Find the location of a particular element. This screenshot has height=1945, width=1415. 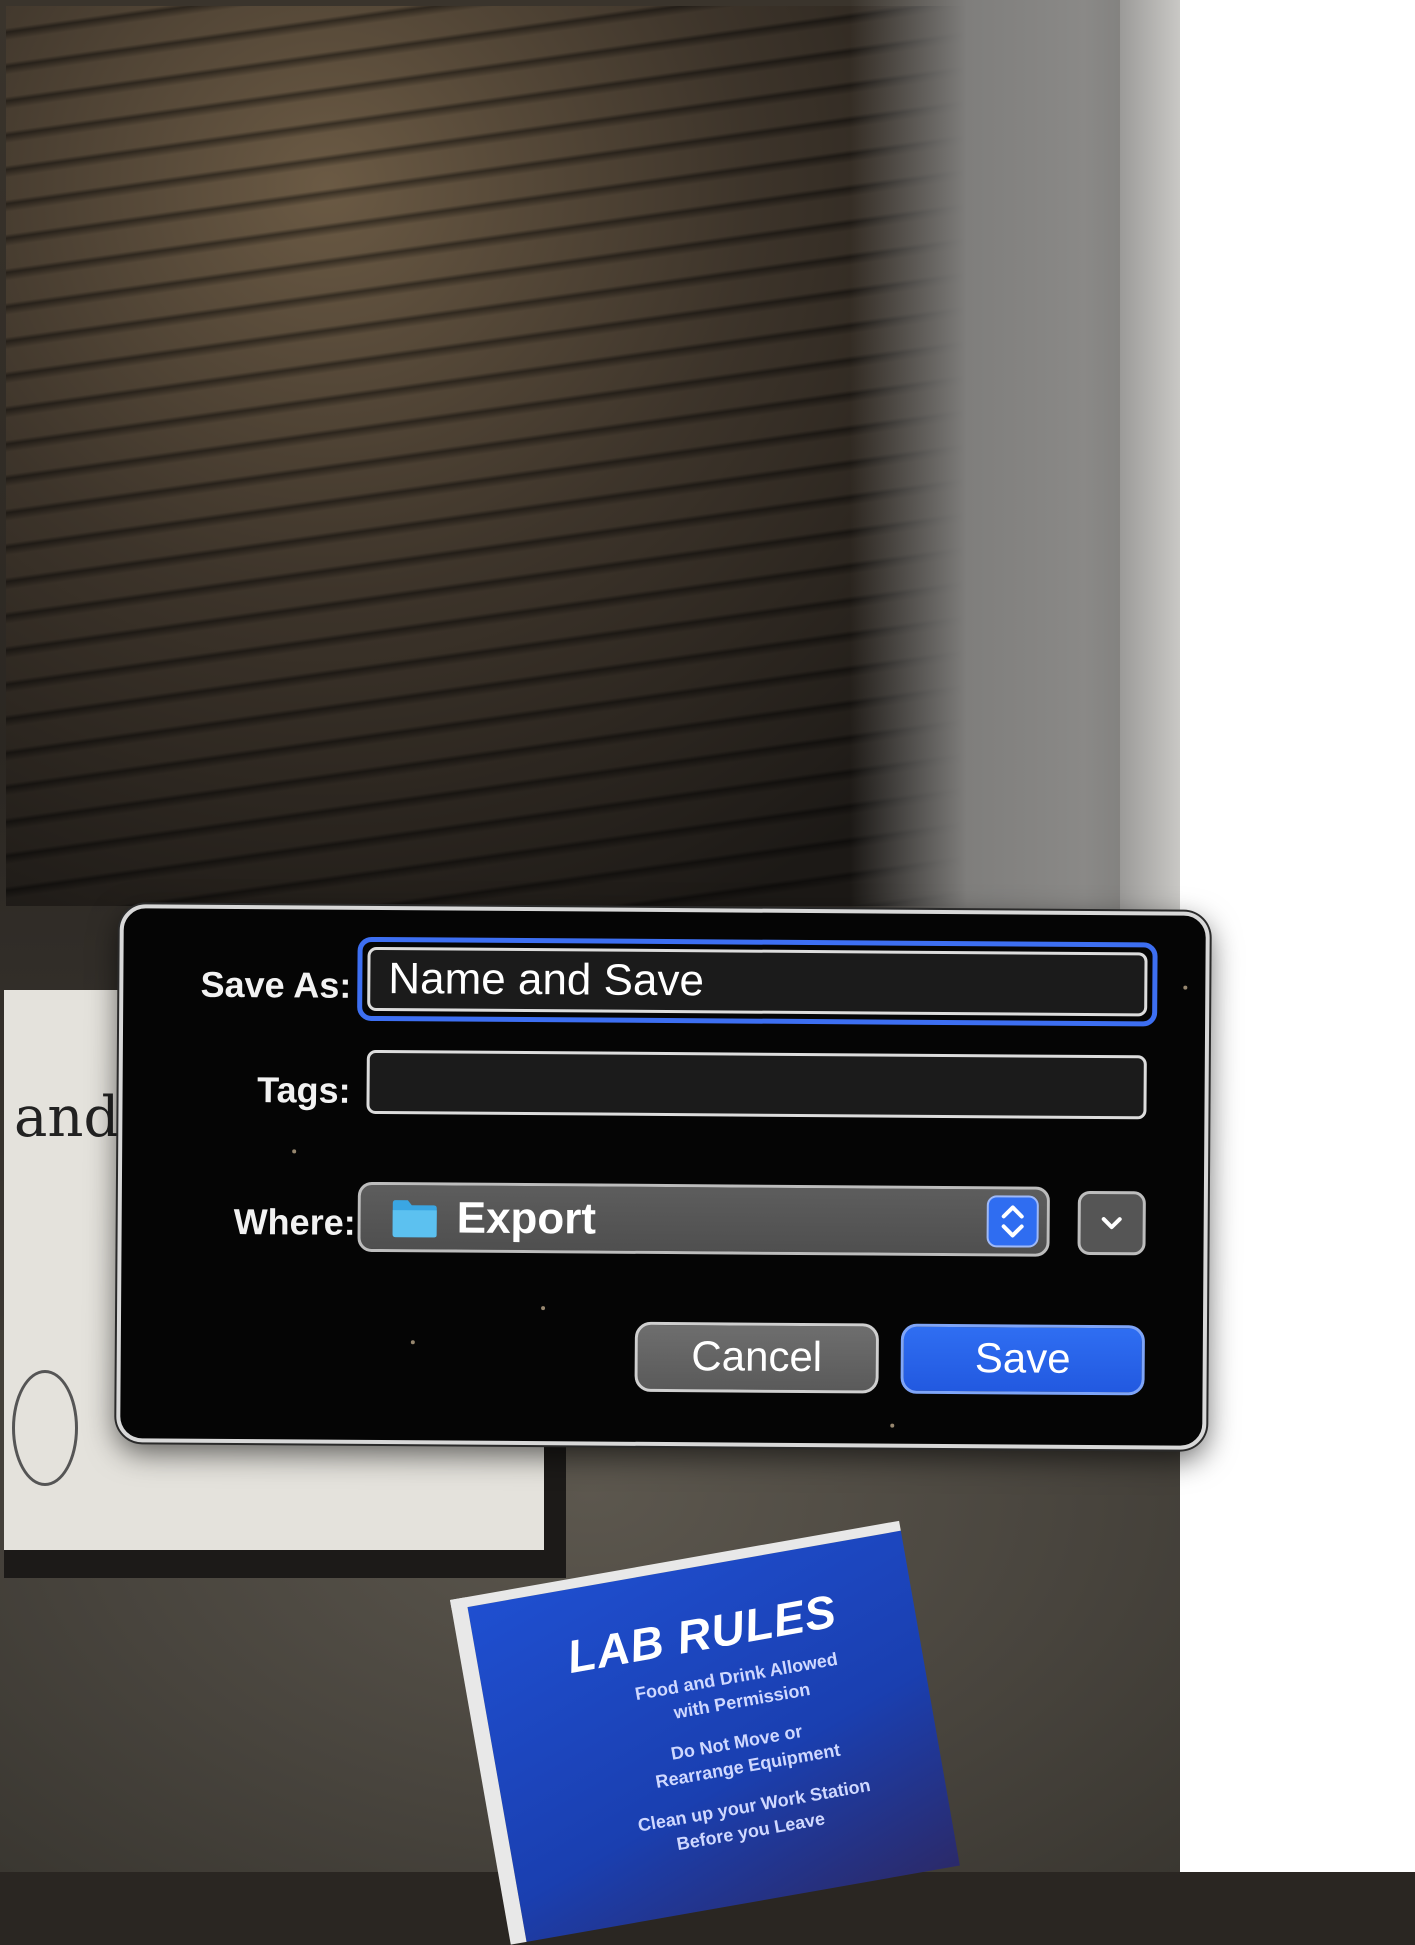

where-label: Where: is located at coordinates (294, 1222).